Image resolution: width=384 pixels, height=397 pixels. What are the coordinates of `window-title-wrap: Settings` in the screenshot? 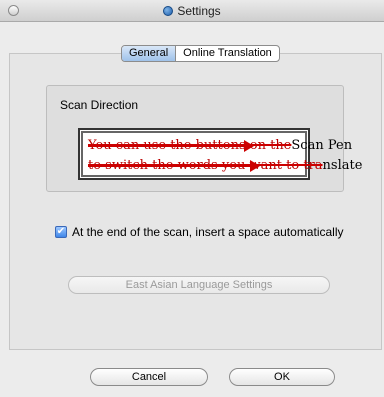 It's located at (192, 11).